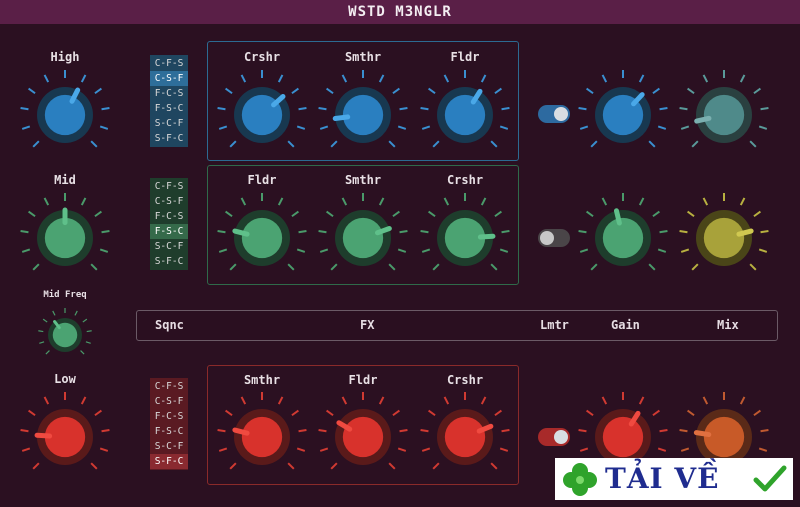  I want to click on order-selector-low: C-F-S C-S-F F-C-S F-S-C S-C-F S-F-C, so click(169, 424).